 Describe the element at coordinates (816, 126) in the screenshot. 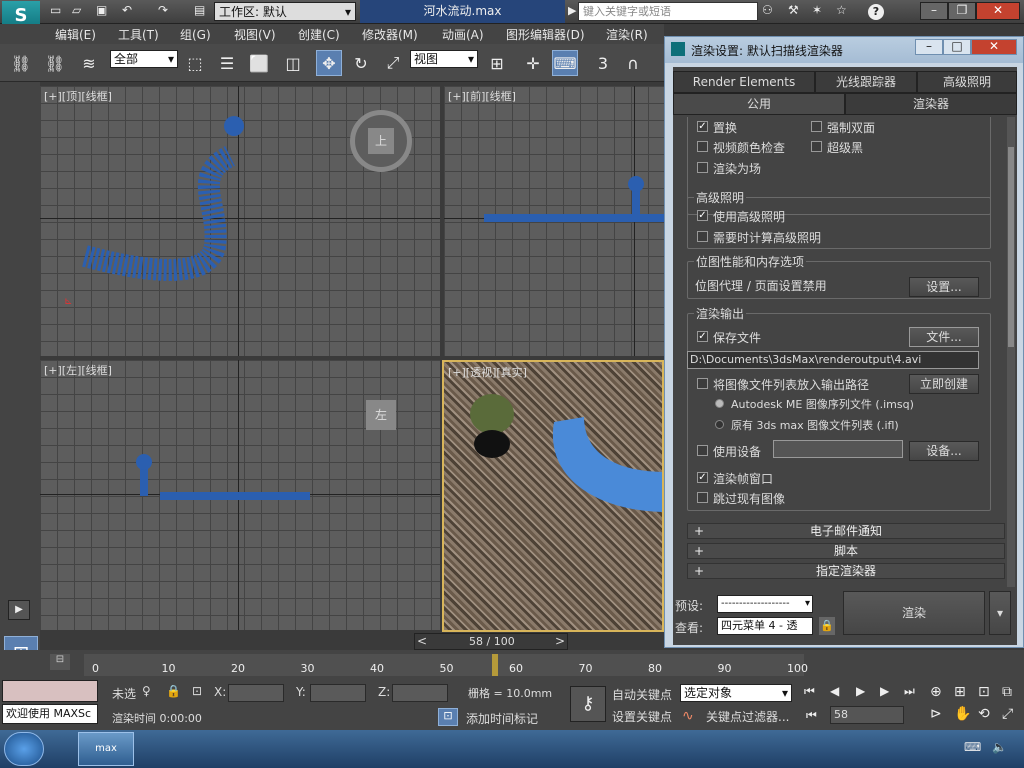

I see `force-2sided-checkbox` at that location.